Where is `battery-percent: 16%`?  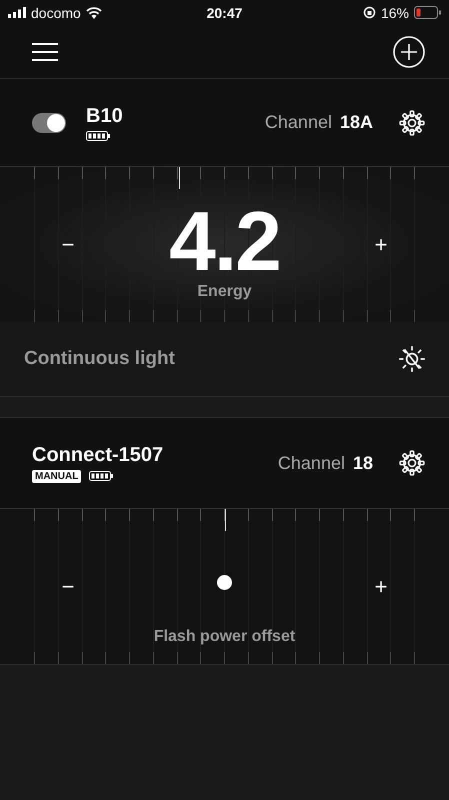 battery-percent: 16% is located at coordinates (394, 12).